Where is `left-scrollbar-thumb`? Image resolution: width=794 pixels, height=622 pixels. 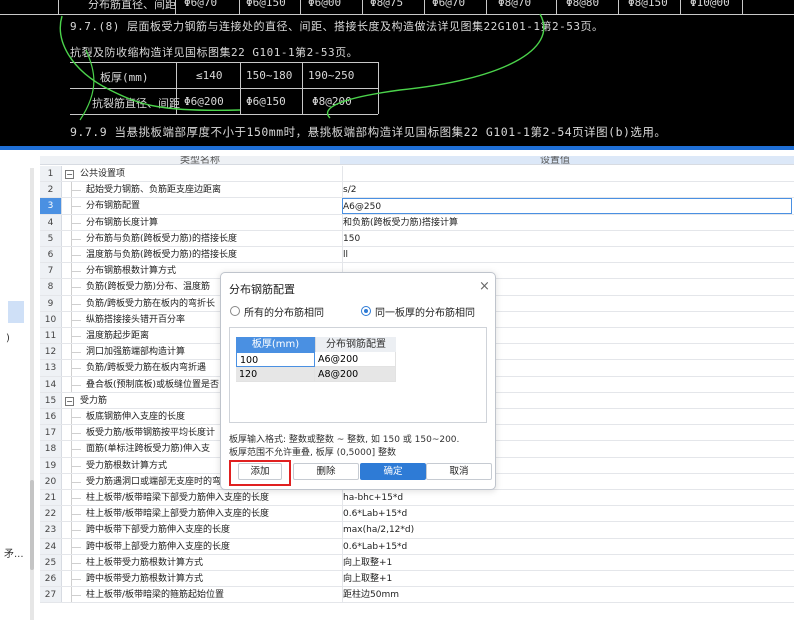
left-scrollbar-thumb is located at coordinates (32, 525).